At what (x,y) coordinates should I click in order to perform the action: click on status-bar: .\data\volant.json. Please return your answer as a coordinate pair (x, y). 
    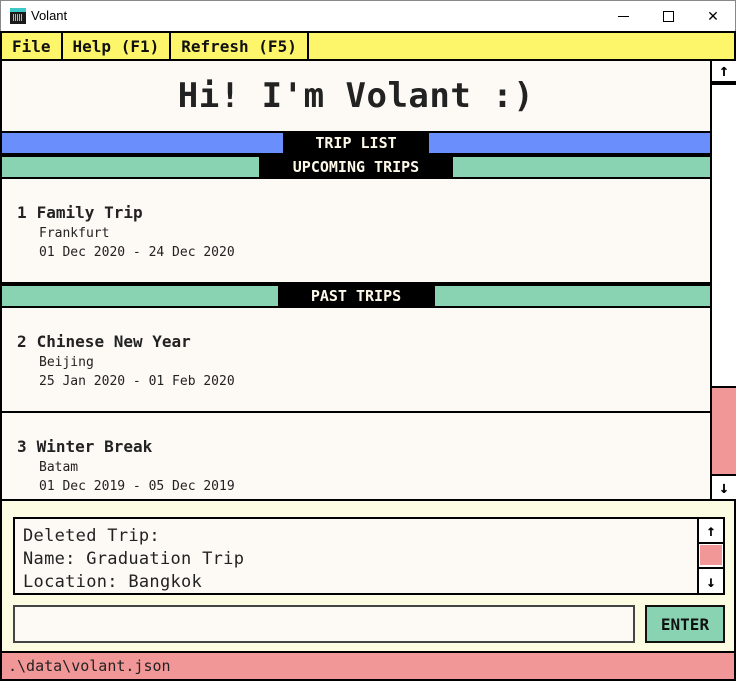
    Looking at the image, I should click on (368, 666).